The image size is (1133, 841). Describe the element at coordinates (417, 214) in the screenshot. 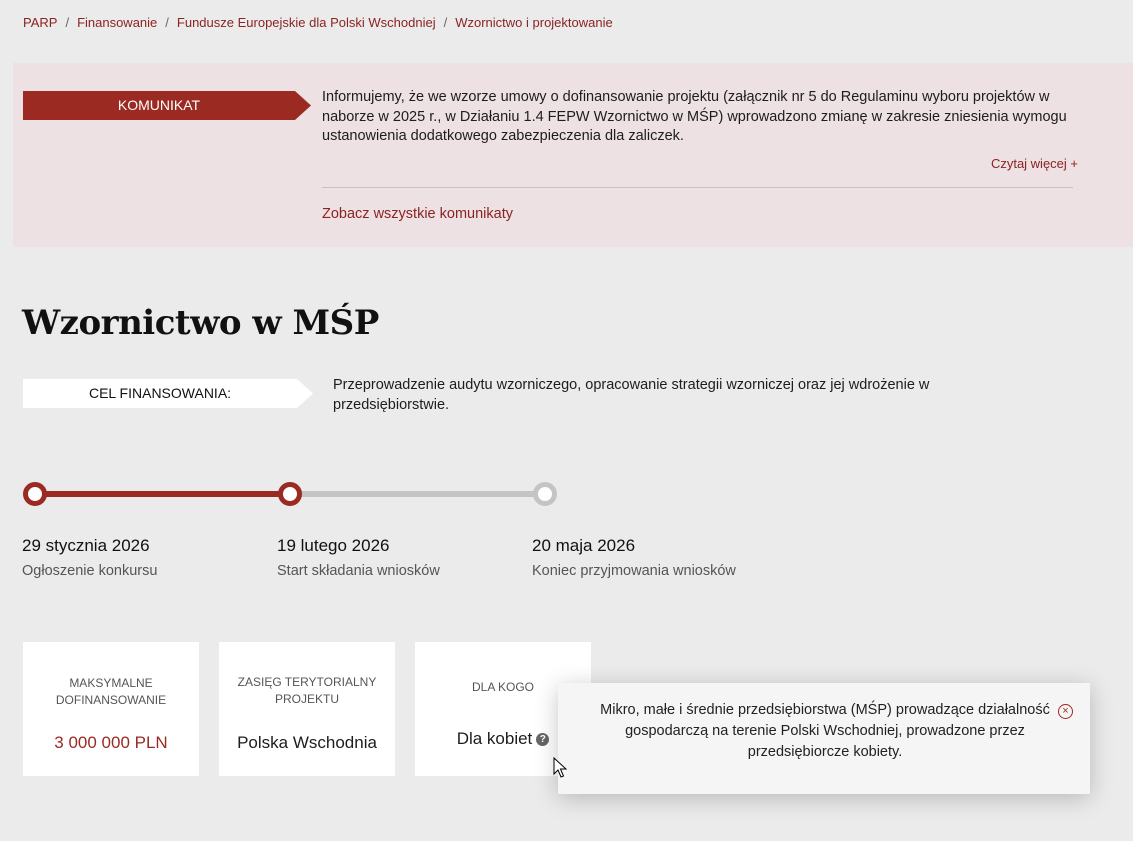

I see `see-all-notices-link: Zobacz wszystkie komunikaty` at that location.